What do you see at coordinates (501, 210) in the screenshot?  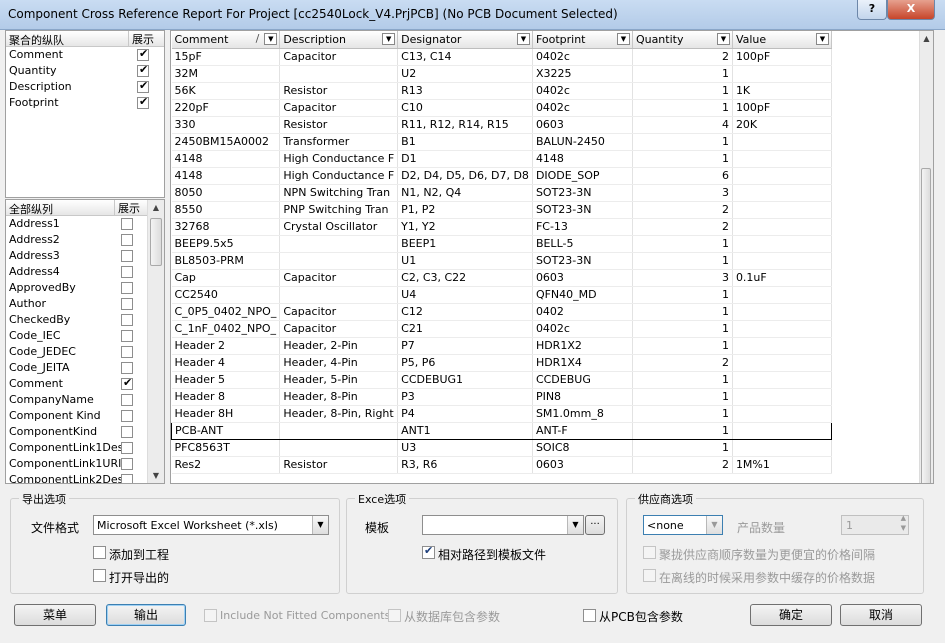 I see `table-row: 8550 PNP Switching Tran P1, P2 SOT23-3N 2` at bounding box center [501, 210].